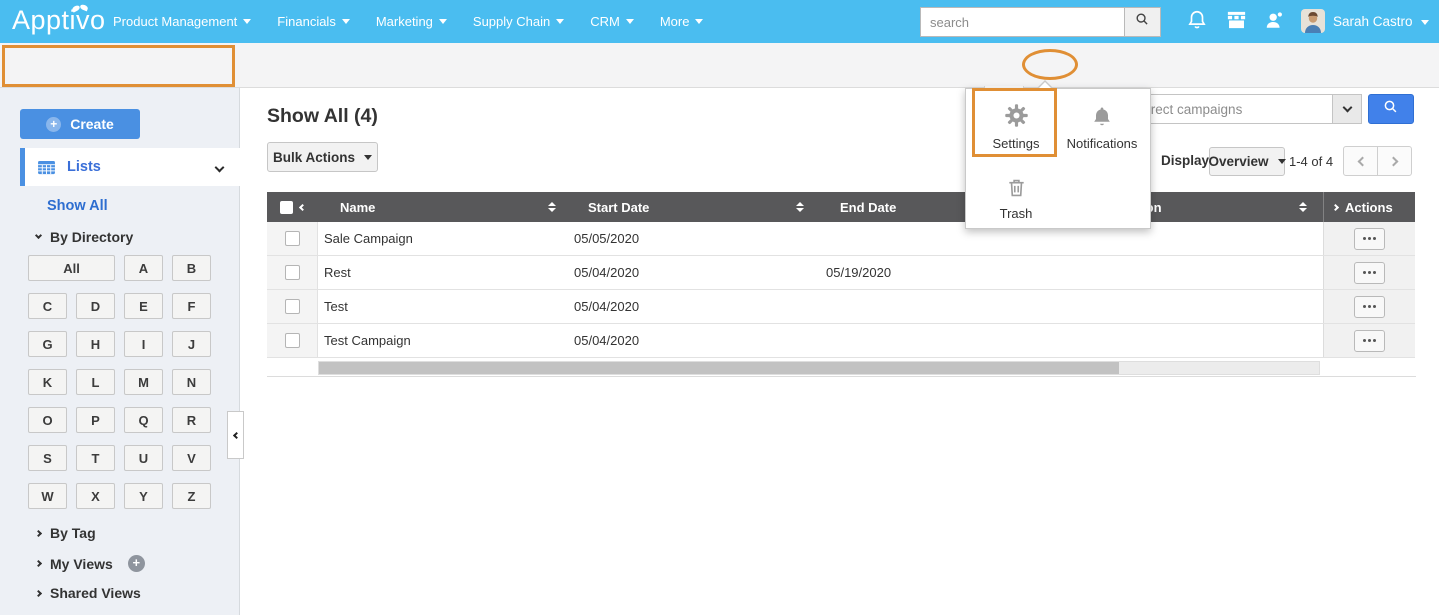 Image resolution: width=1439 pixels, height=615 pixels. I want to click on notifications-bell-button, so click(1197, 22).